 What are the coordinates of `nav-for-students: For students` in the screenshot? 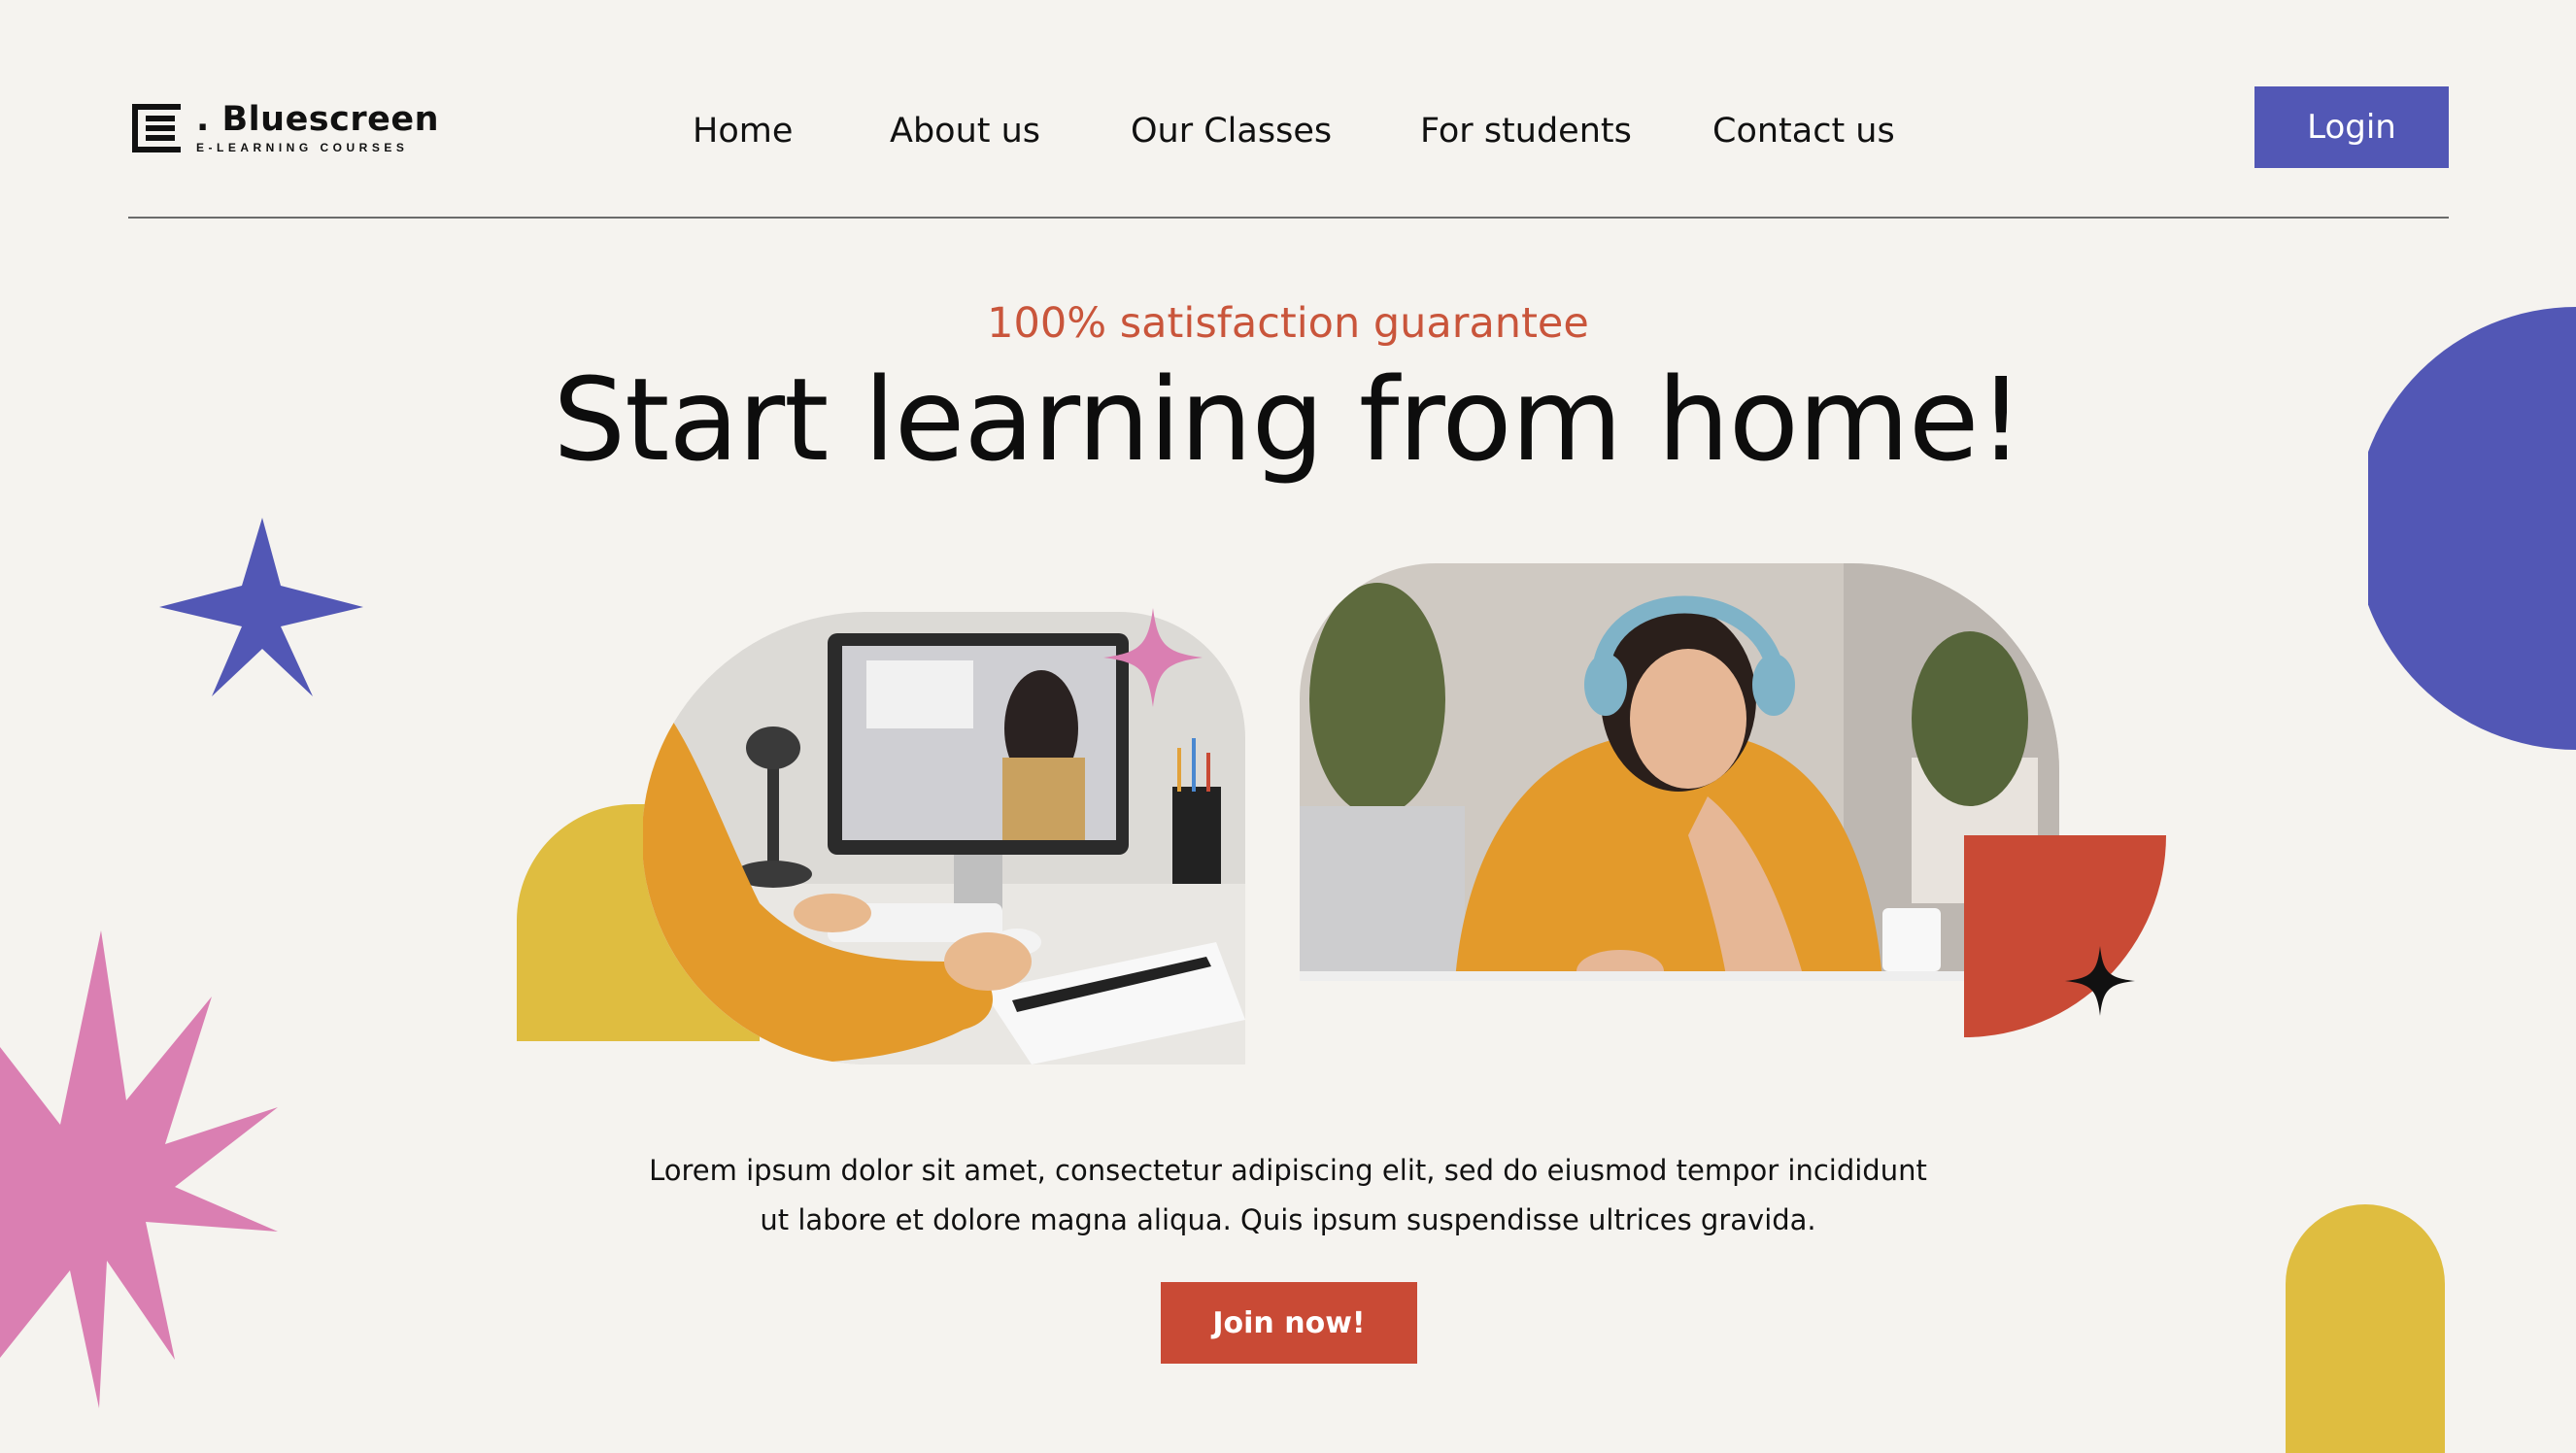 It's located at (1526, 131).